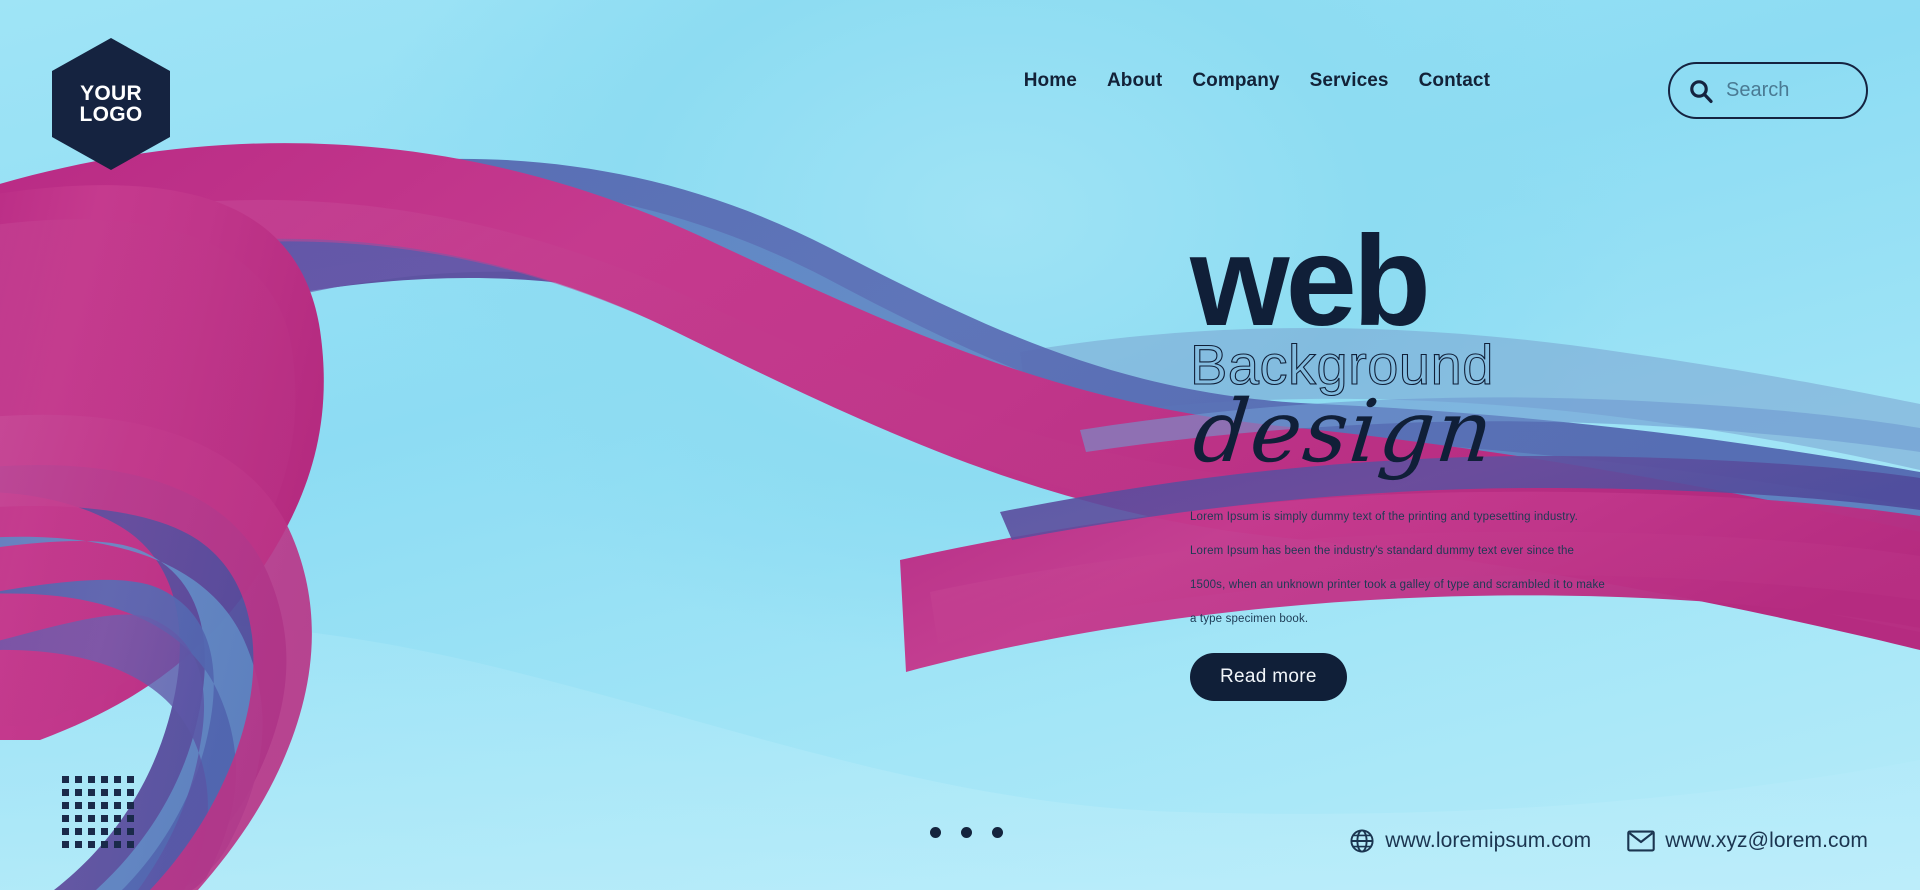 The height and width of the screenshot is (890, 1920). I want to click on logo-line-1: YOUR, so click(111, 93).